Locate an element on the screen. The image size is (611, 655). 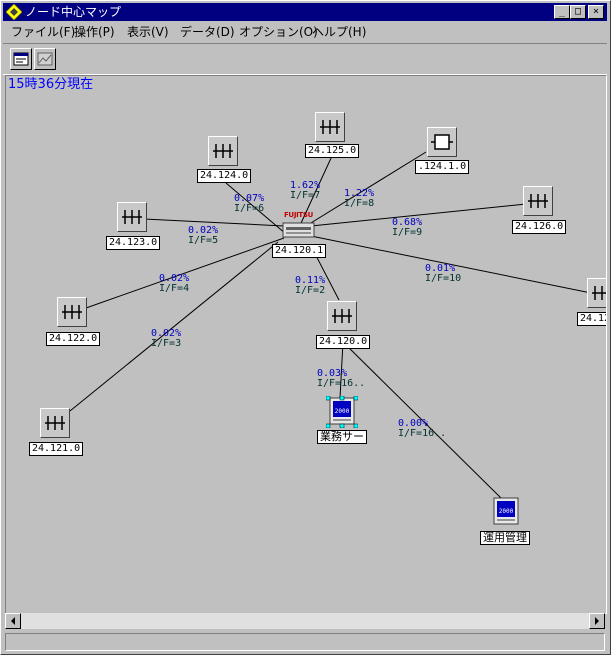
maximize-button: □ is located at coordinates (578, 12).